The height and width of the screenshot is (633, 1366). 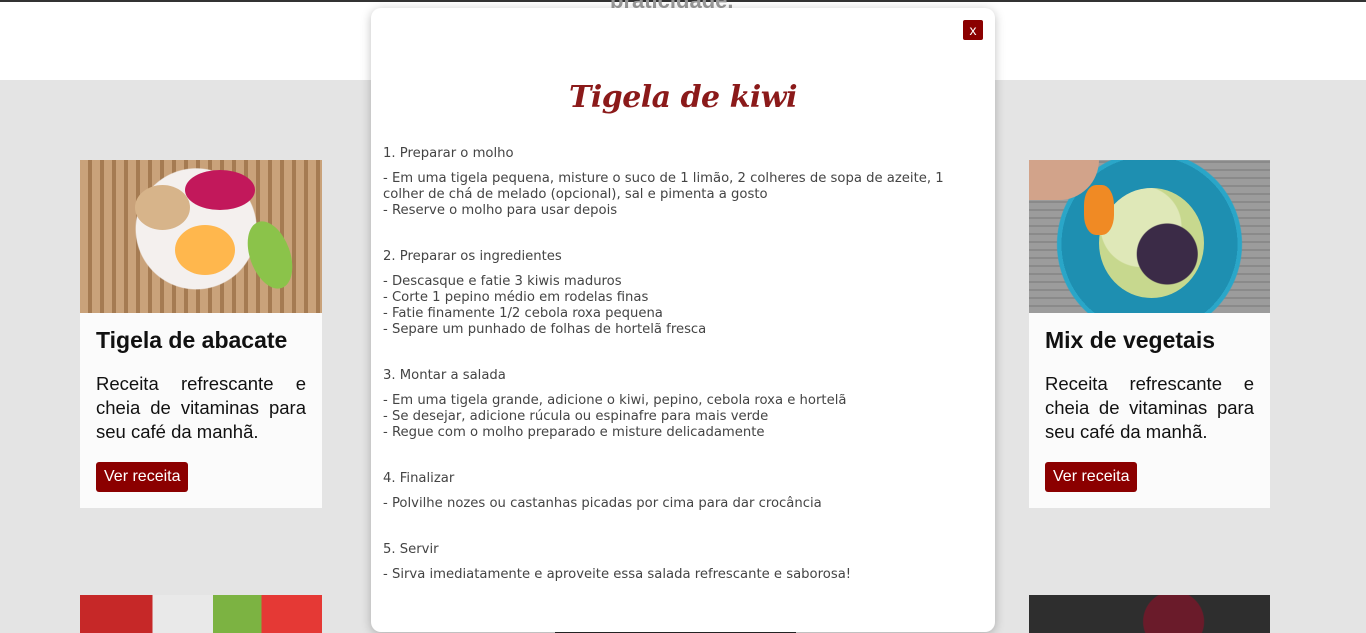 I want to click on step-line: - Descasque e fatie 3 kiwis maduros, so click(x=502, y=281).